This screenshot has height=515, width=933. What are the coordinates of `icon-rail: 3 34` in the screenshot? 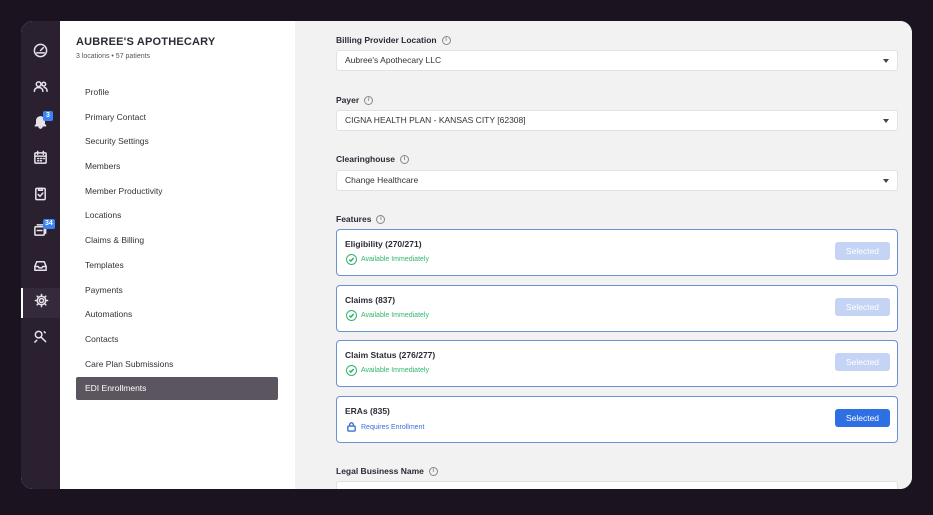 It's located at (40, 255).